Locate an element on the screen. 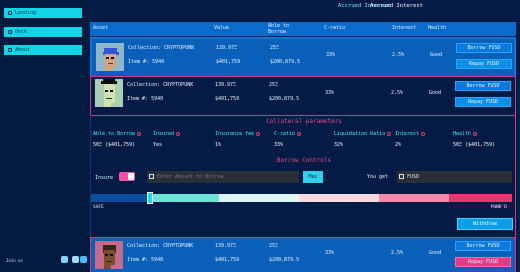 This screenshot has height=272, width=520. param-value-insurance-fee: 1% is located at coordinates (218, 145).